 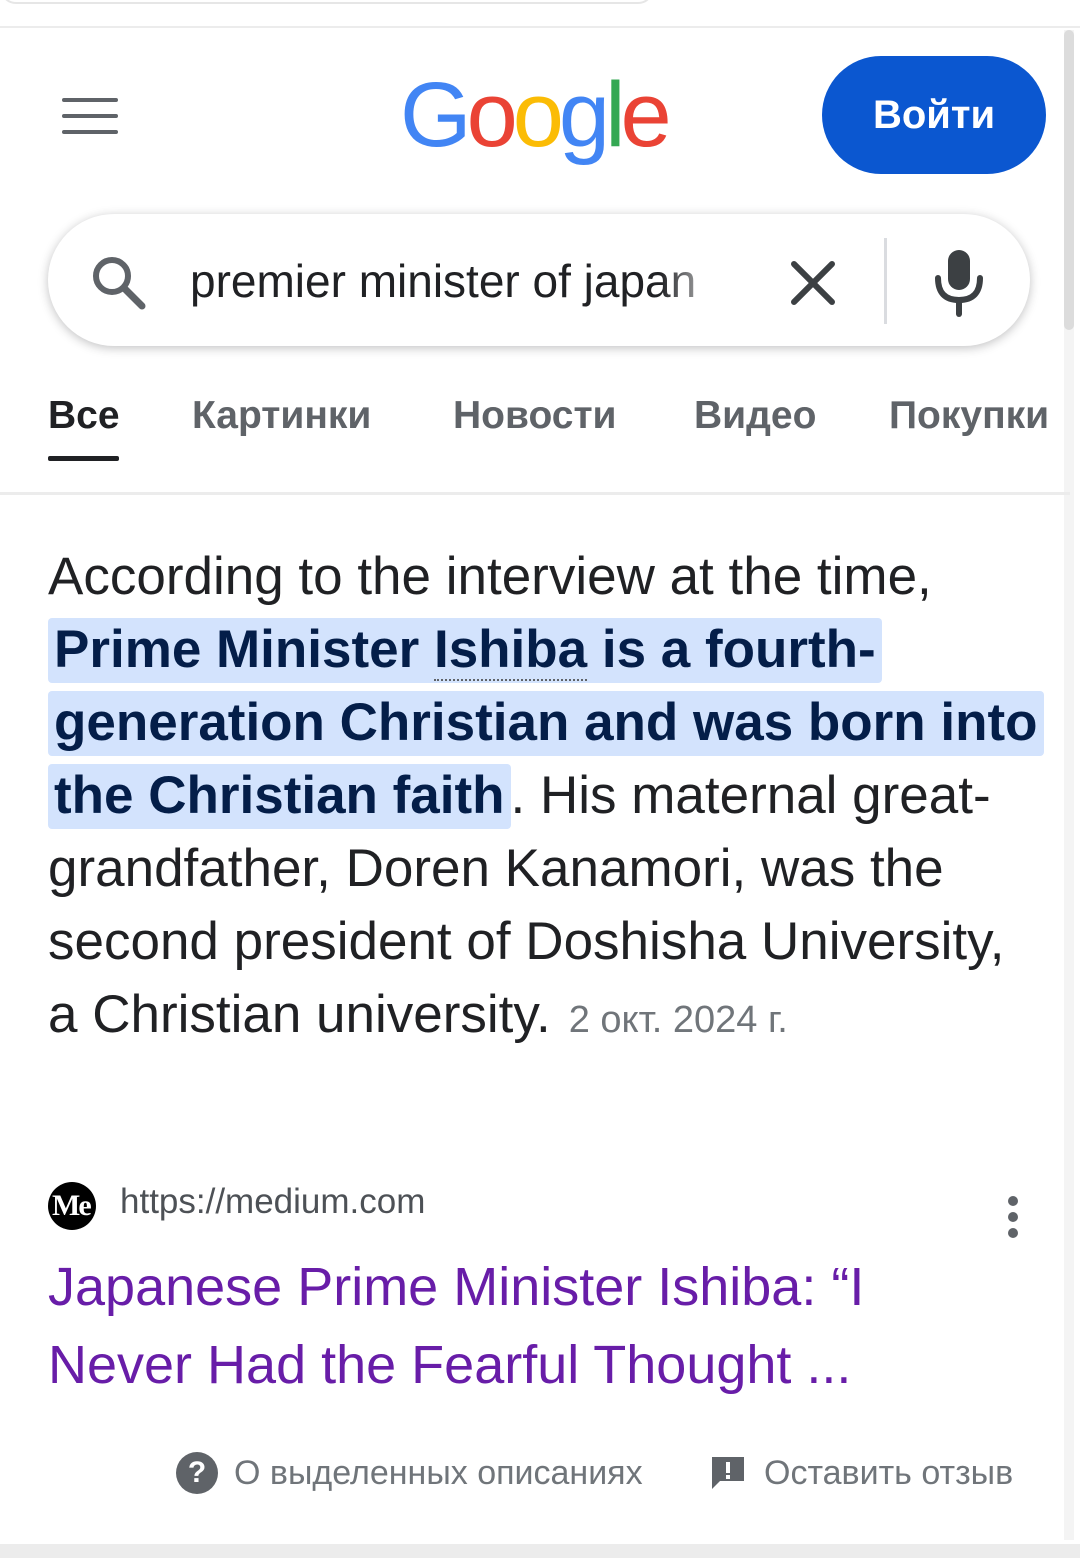 What do you see at coordinates (197, 1473) in the screenshot?
I see `help-icon: ?` at bounding box center [197, 1473].